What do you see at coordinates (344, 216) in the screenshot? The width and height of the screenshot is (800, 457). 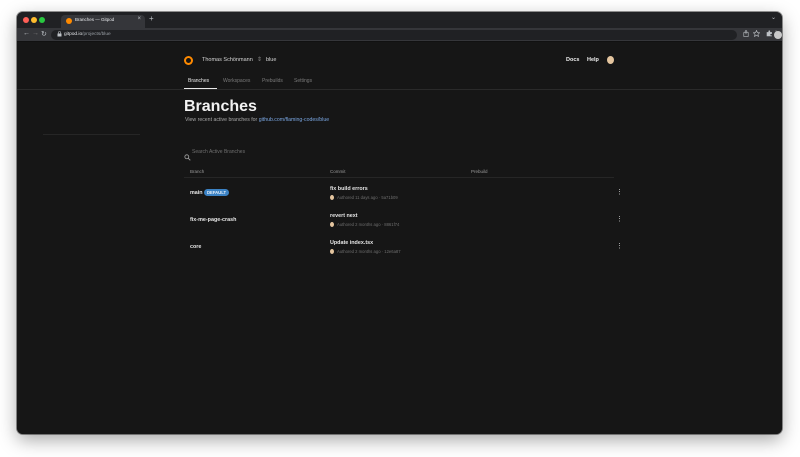 I see `commit-message: revert next` at bounding box center [344, 216].